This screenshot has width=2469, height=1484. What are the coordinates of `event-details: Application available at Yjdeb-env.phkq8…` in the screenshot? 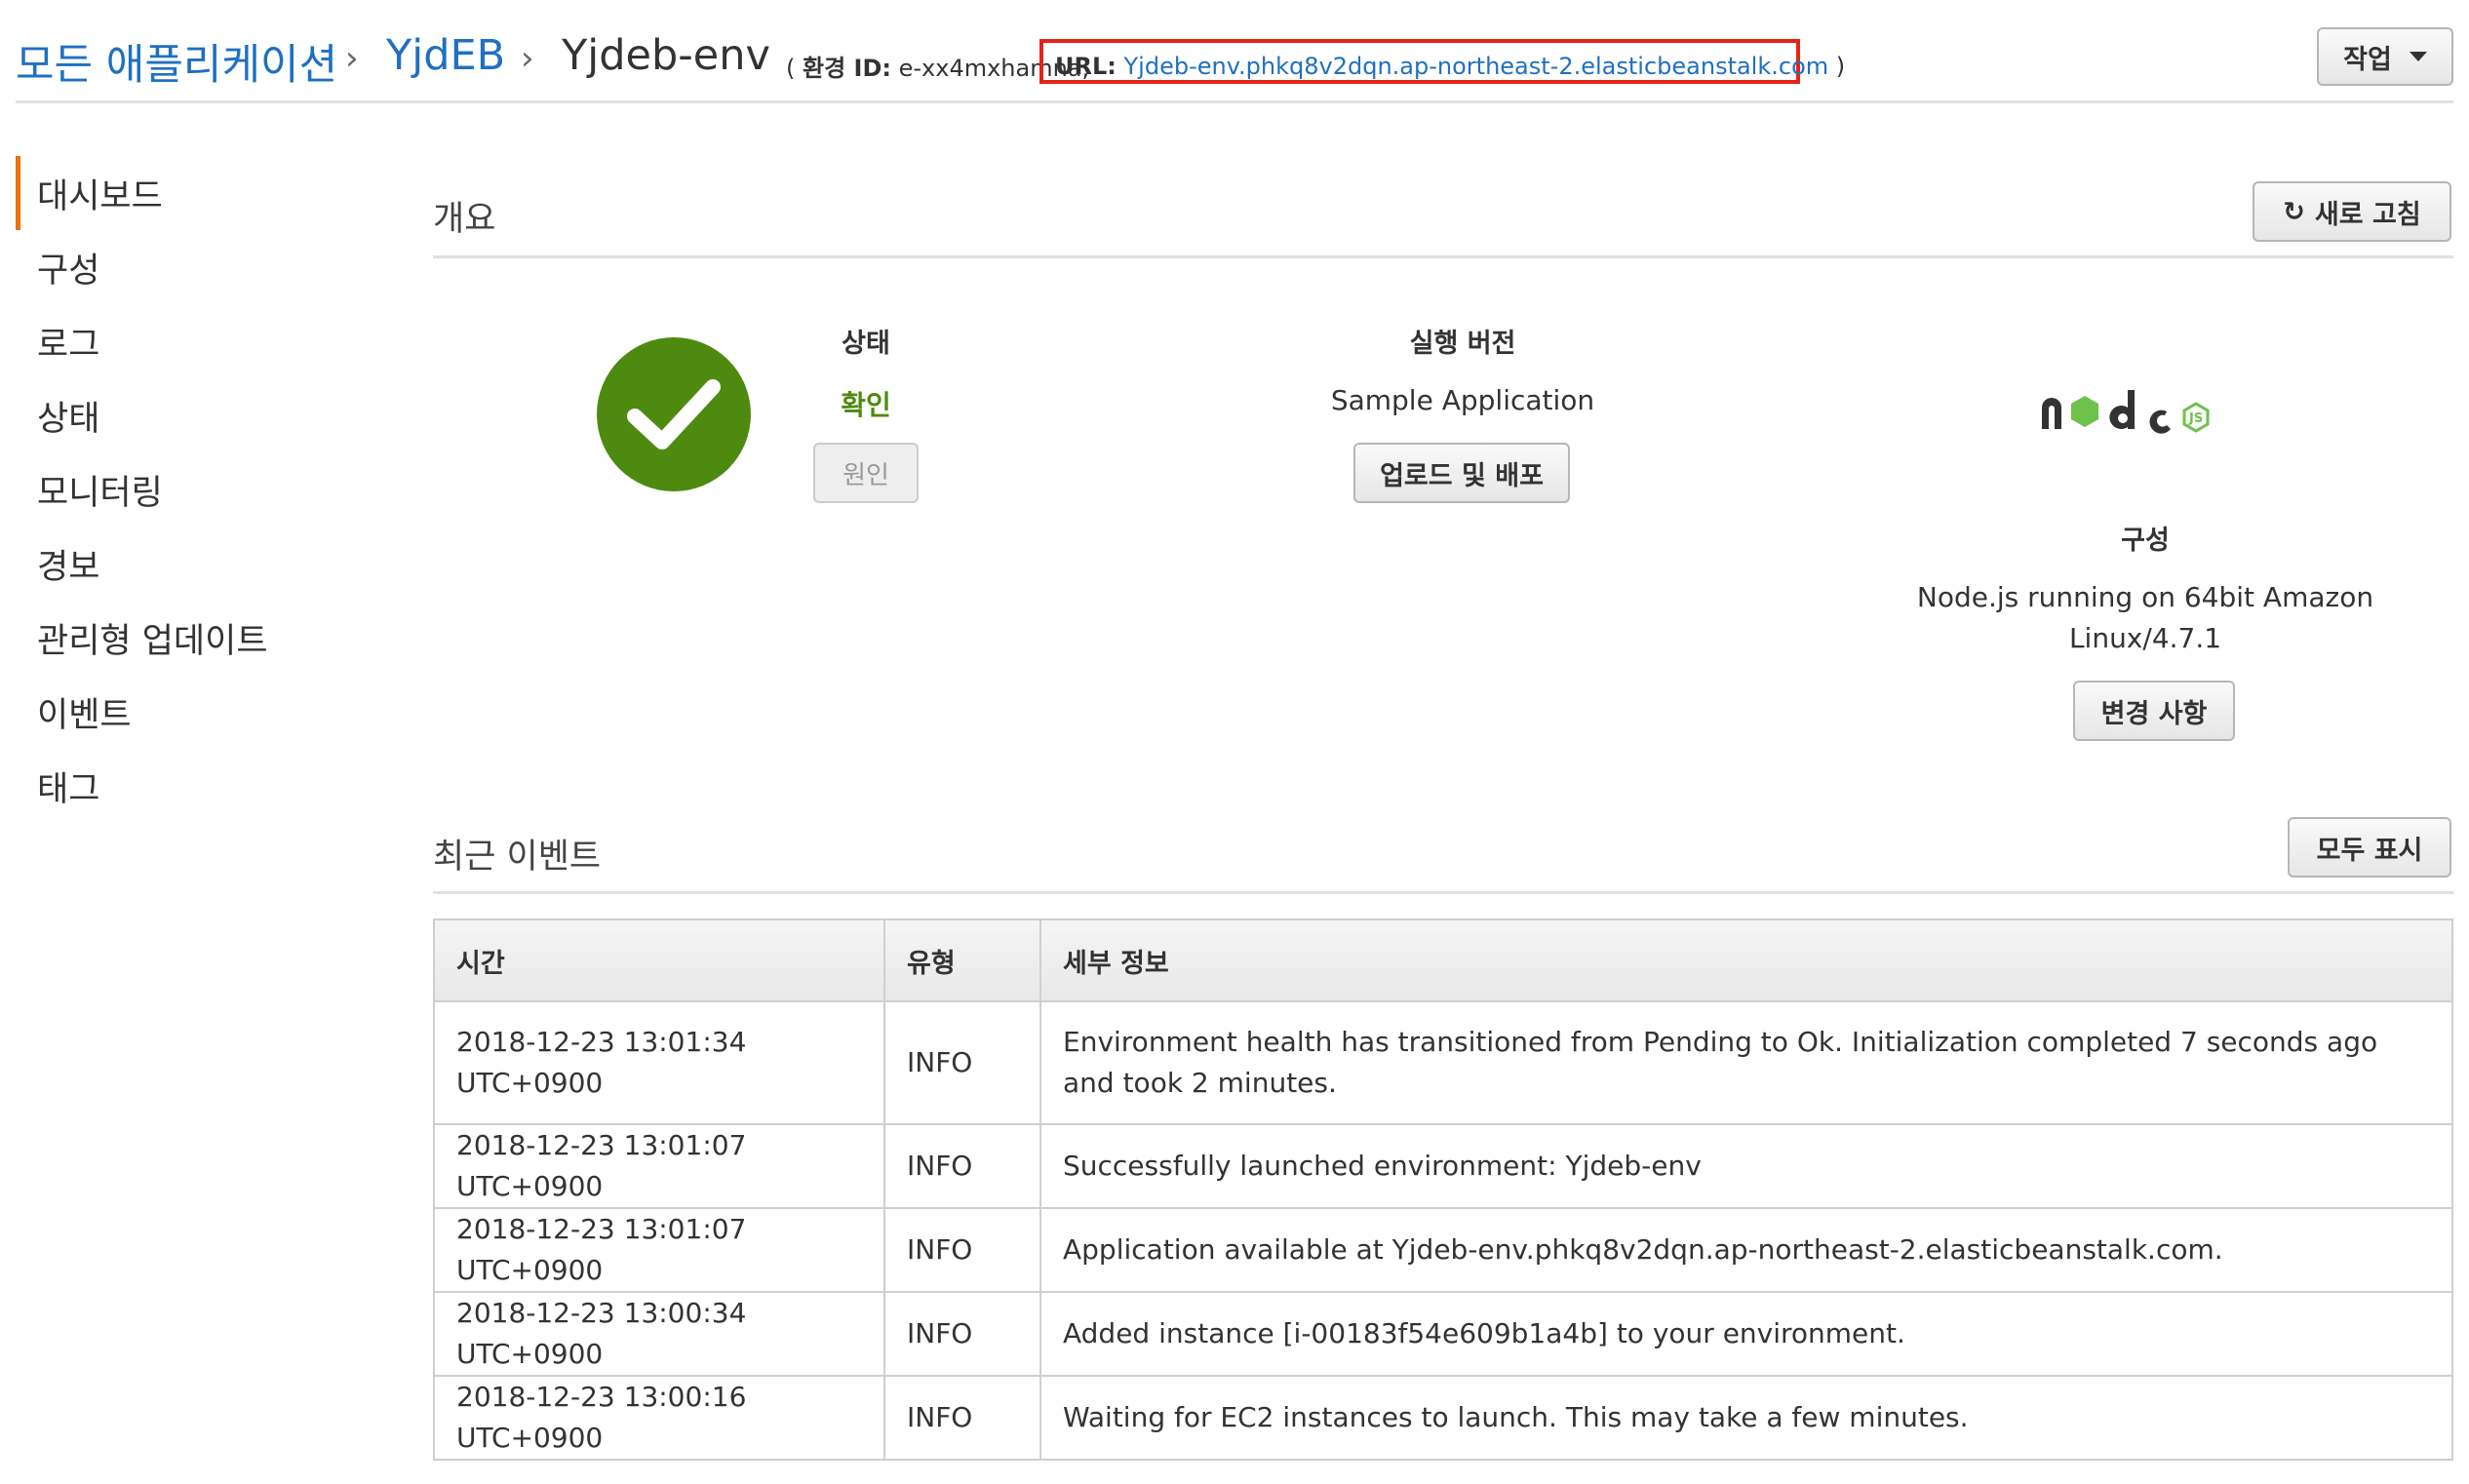 It's located at (1746, 1250).